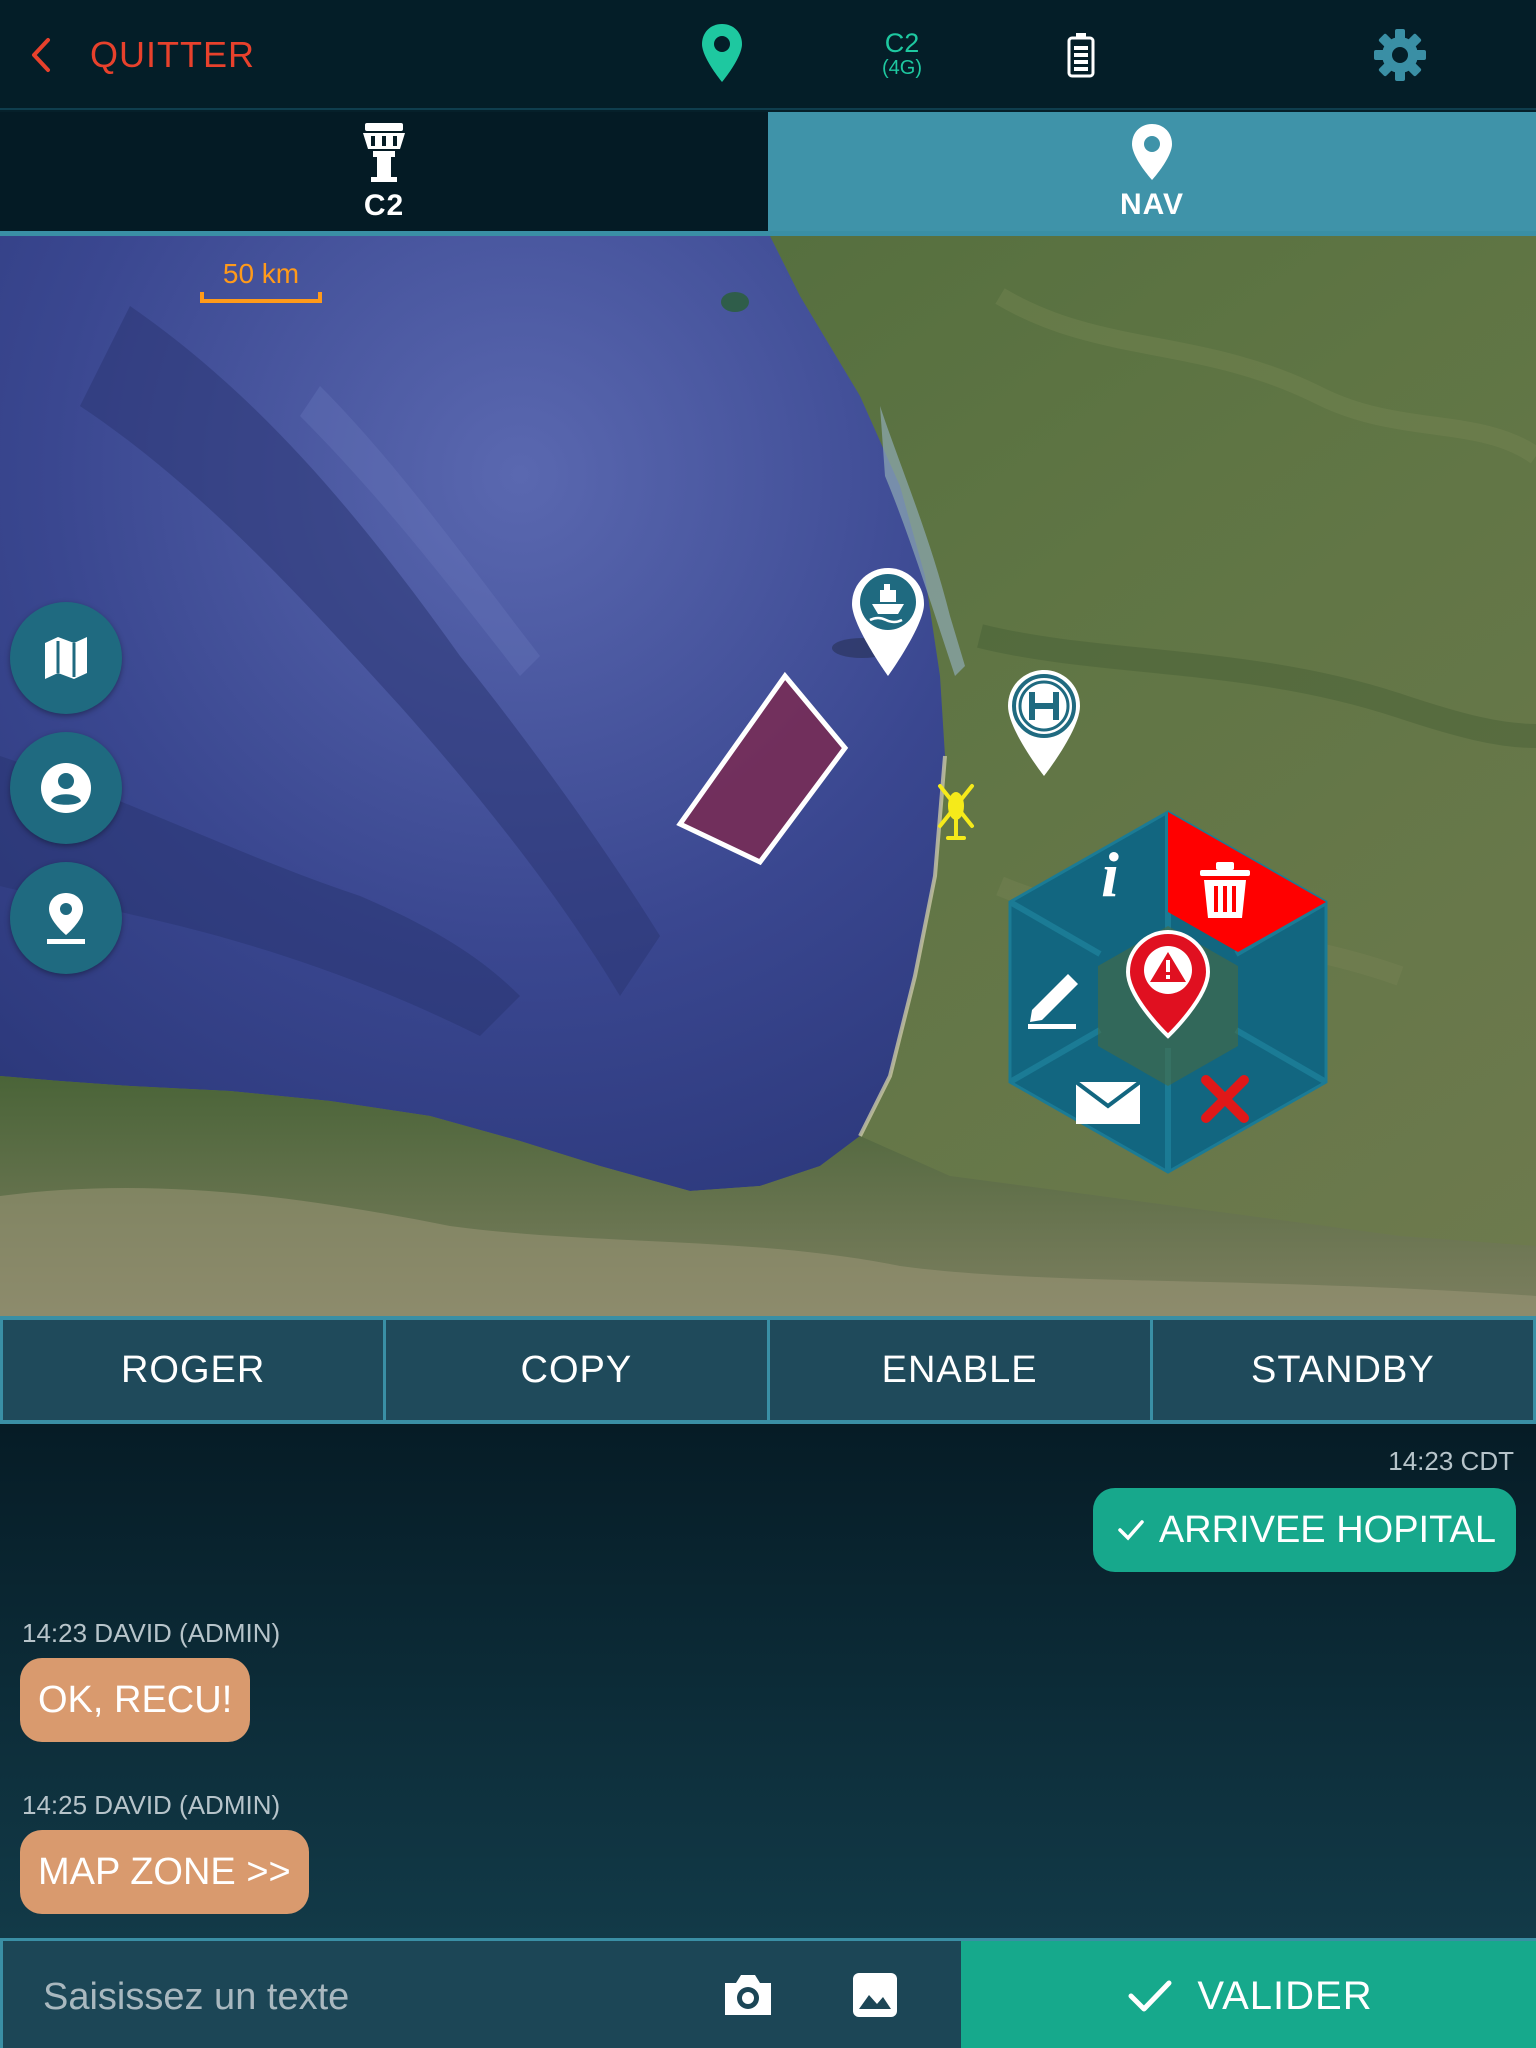 The image size is (1536, 2048). Describe the element at coordinates (164, 1872) in the screenshot. I see `incoming-message: MAP ZONE >>` at that location.